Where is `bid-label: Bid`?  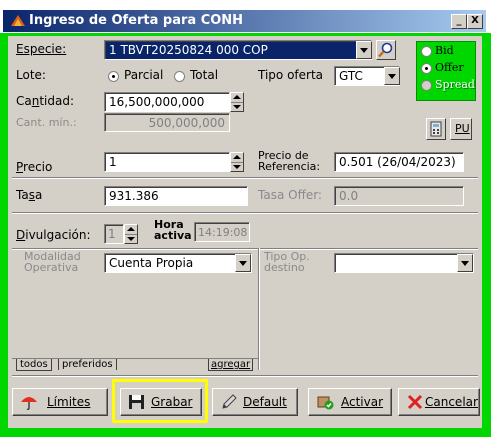
bid-label: Bid is located at coordinates (444, 50).